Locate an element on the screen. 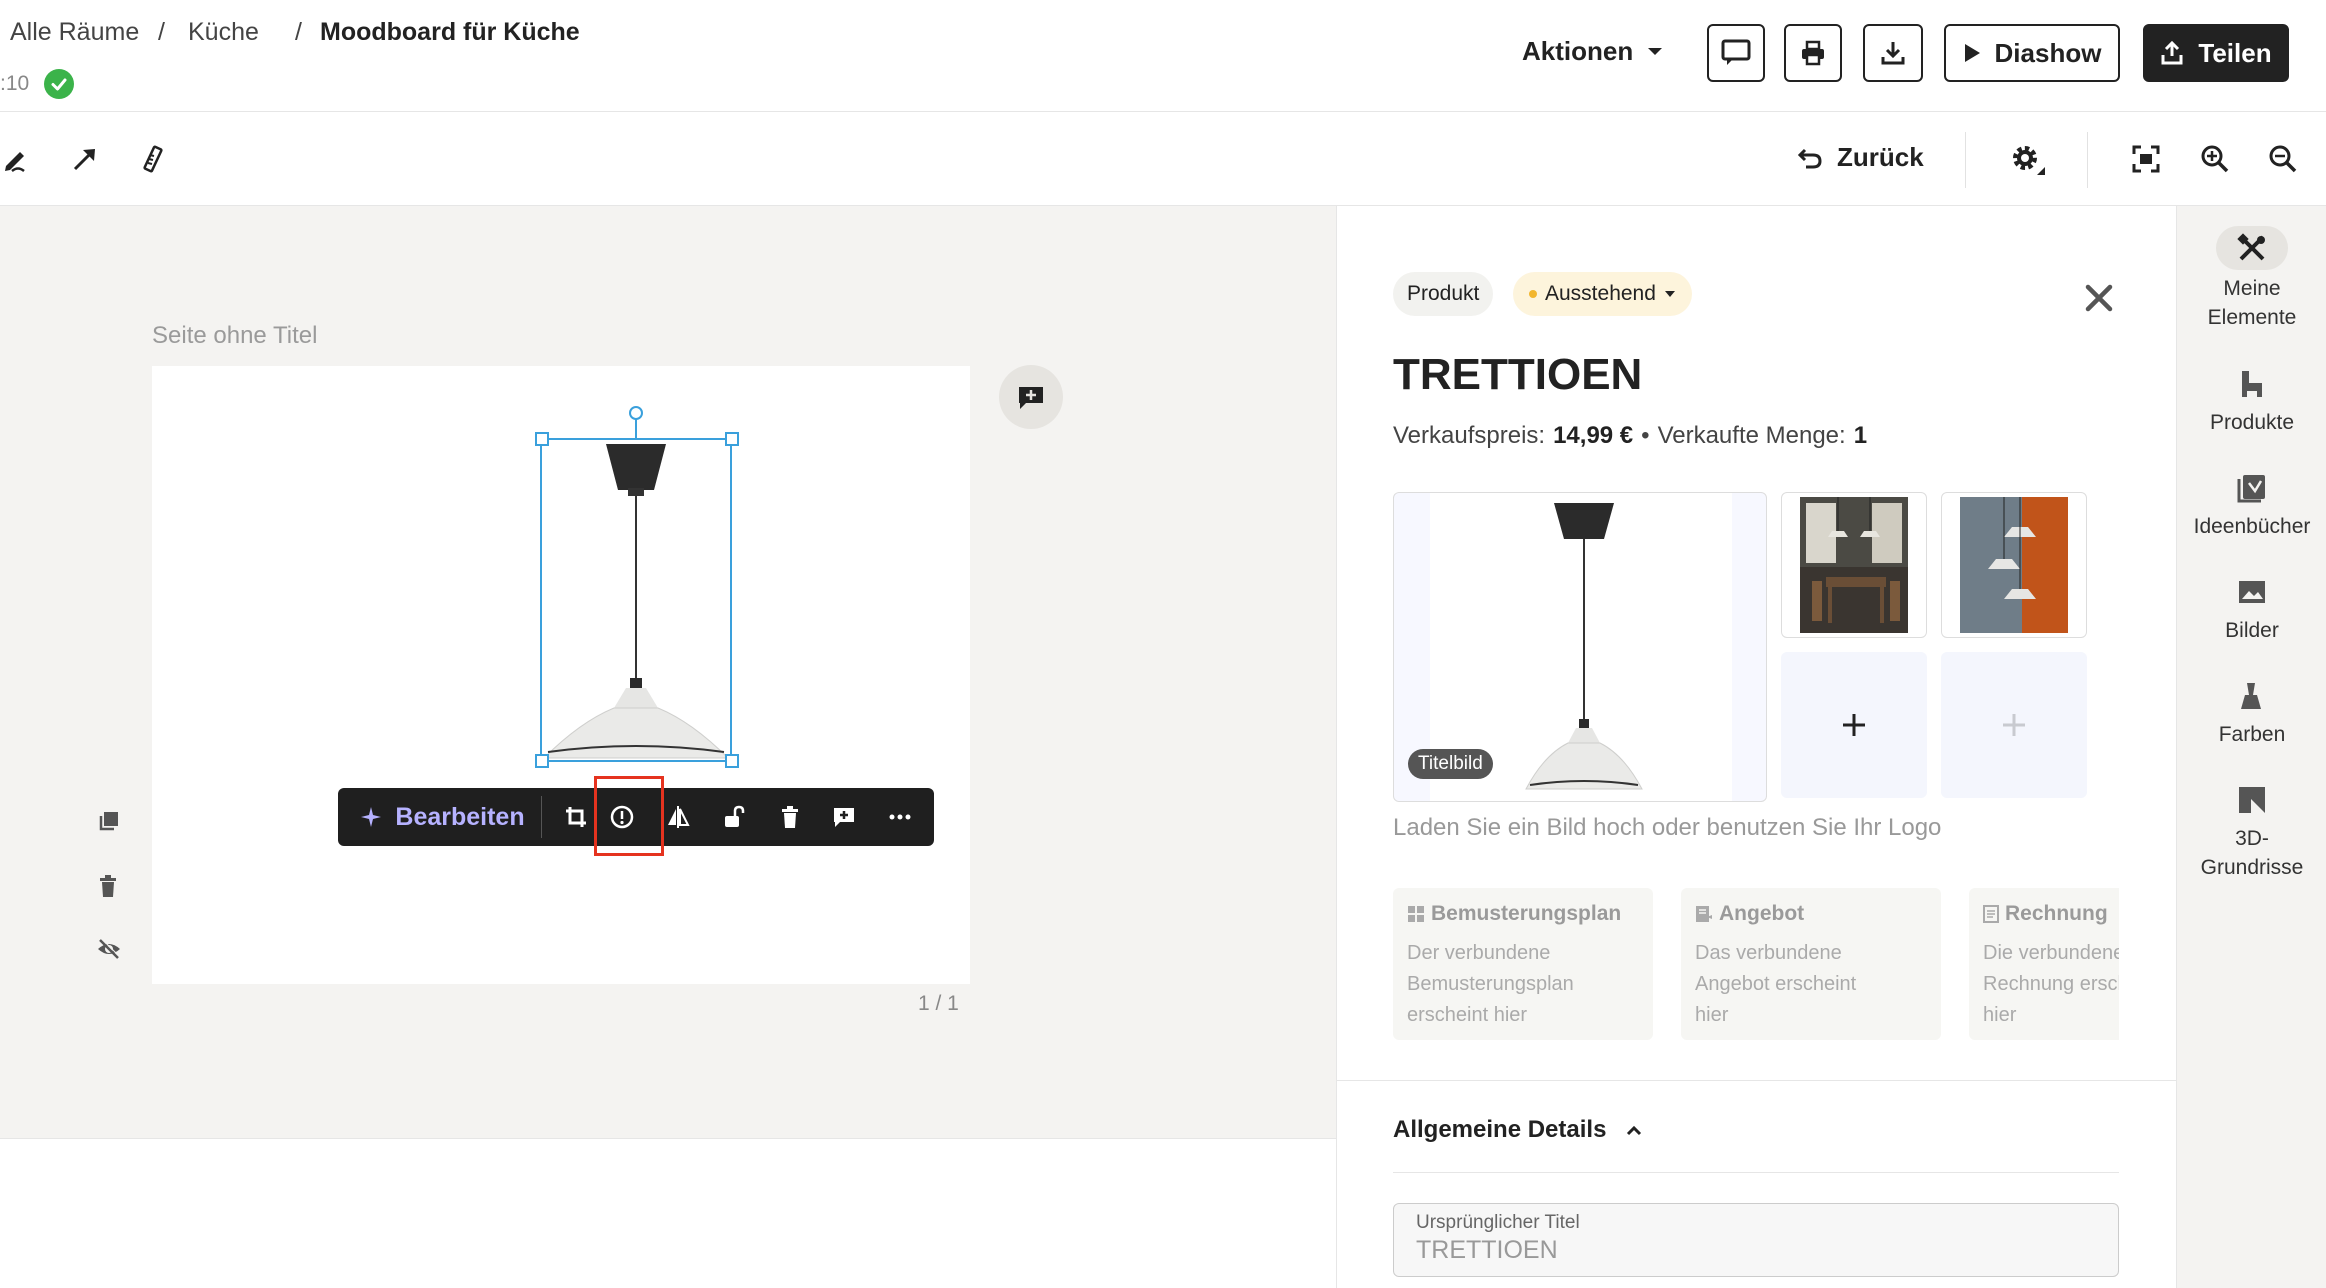 This screenshot has width=2326, height=1288. lamps-wall-photo is located at coordinates (2014, 565).